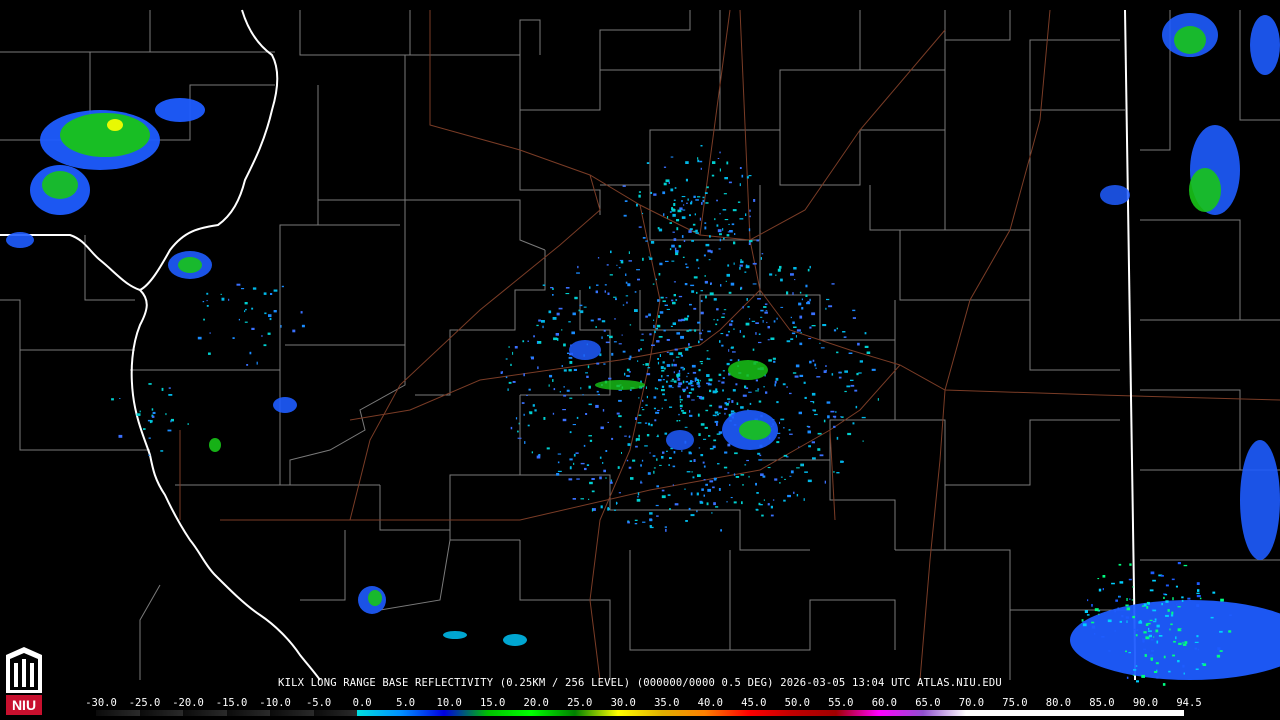 This screenshot has width=1280, height=720. What do you see at coordinates (449, 703) in the screenshot?
I see `legend-label: 10.0` at bounding box center [449, 703].